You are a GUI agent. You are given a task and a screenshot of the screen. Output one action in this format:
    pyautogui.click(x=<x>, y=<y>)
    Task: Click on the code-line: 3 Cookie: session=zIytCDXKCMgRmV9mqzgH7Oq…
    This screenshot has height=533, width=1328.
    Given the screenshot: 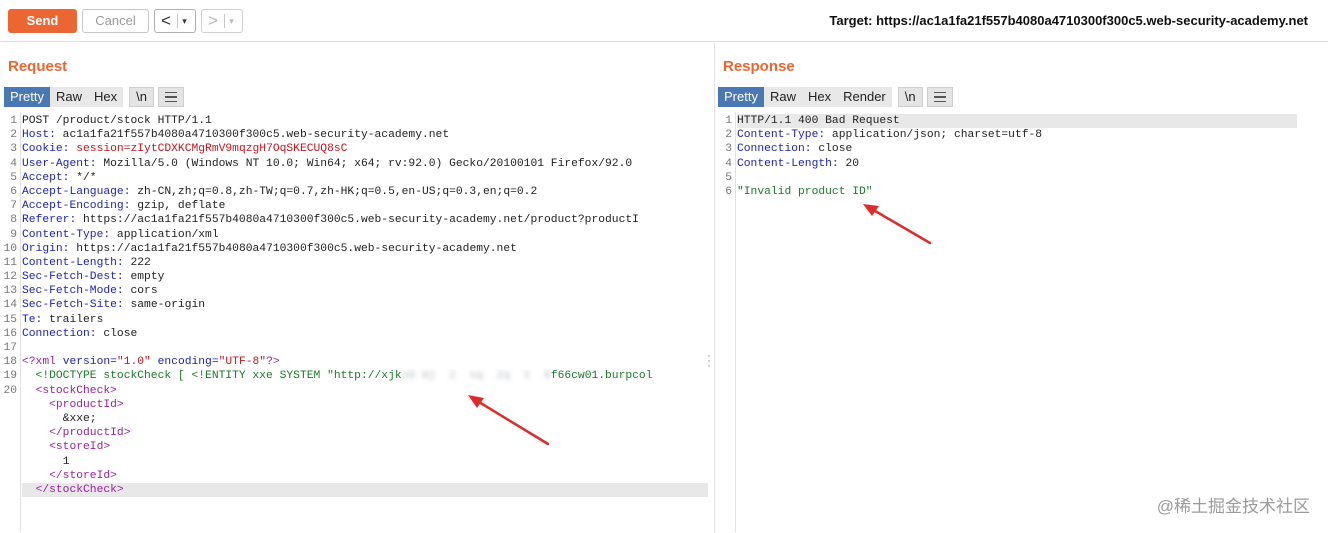 What is the action you would take?
    pyautogui.click(x=356, y=149)
    